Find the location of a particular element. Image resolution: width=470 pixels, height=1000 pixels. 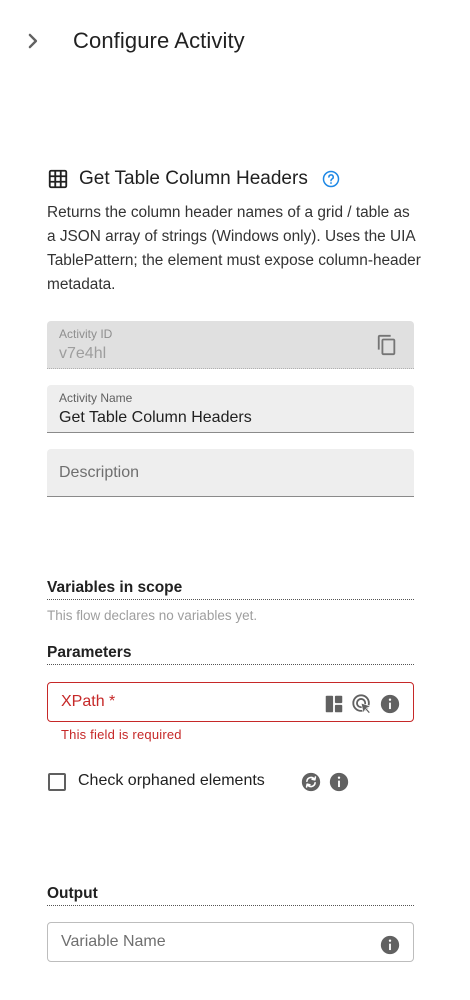

variable-name-placeholder: Variable Name is located at coordinates (113, 941).